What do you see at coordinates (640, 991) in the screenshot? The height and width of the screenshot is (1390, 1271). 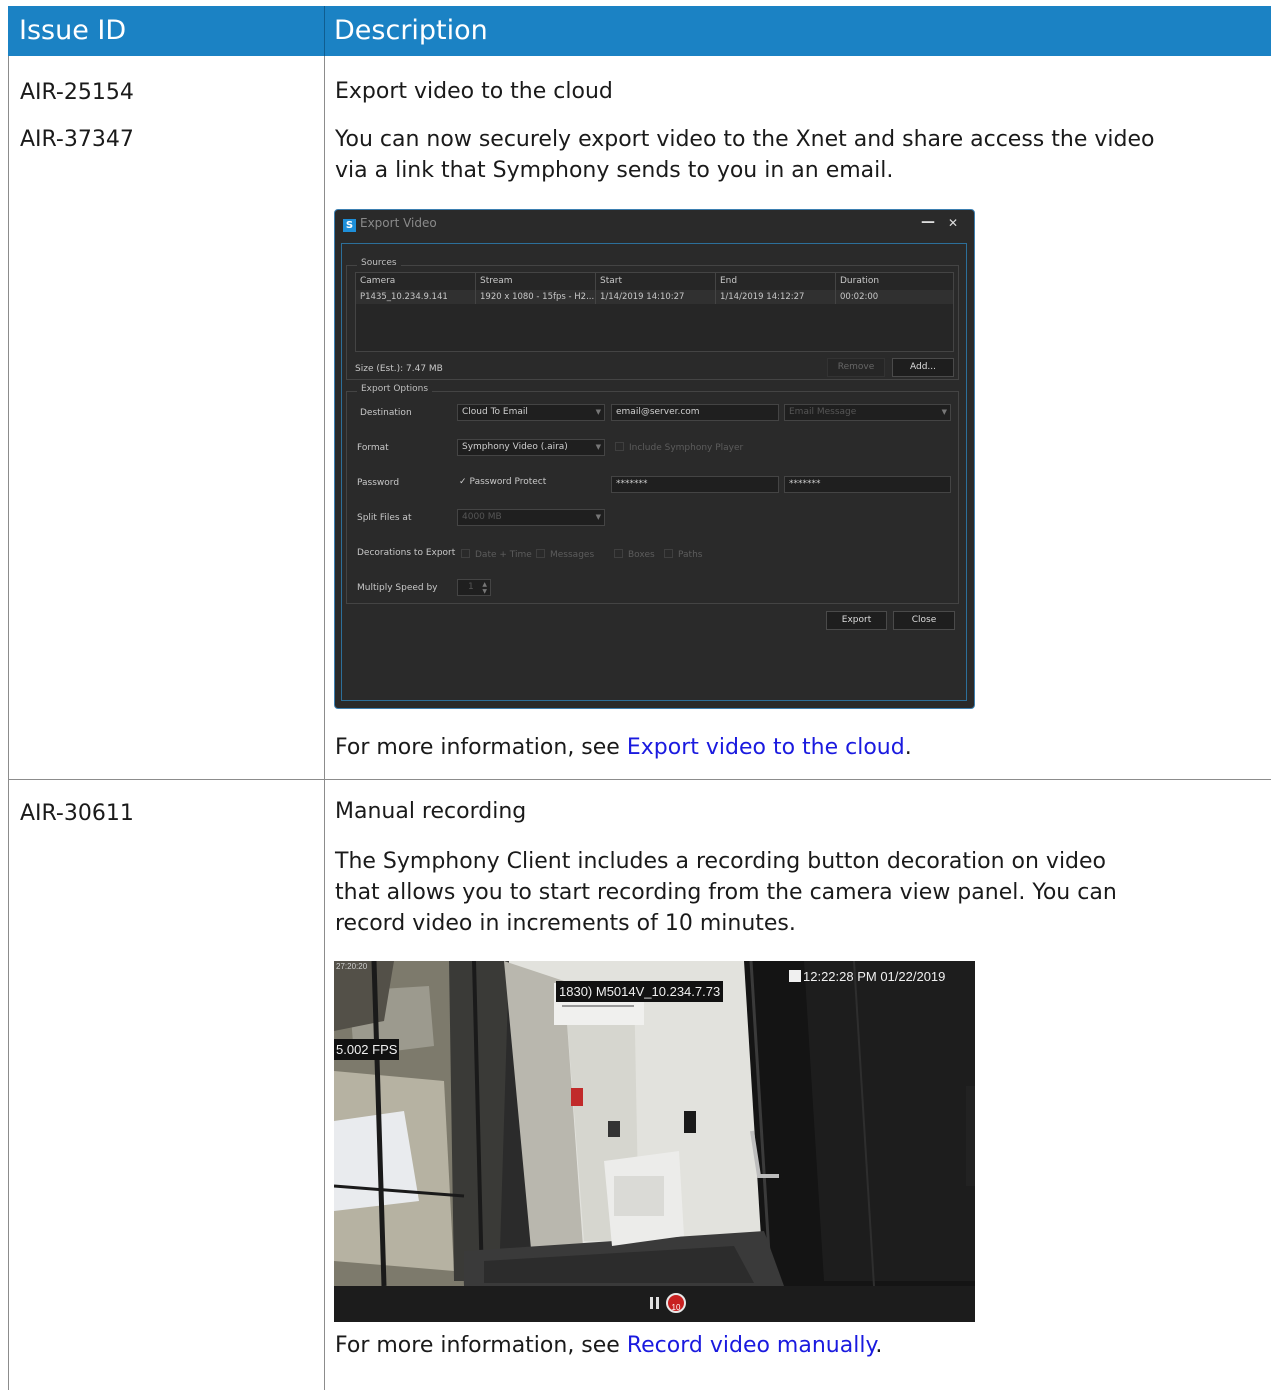 I see `camera-name-label: 1830) M5014V_10.234.7.73` at bounding box center [640, 991].